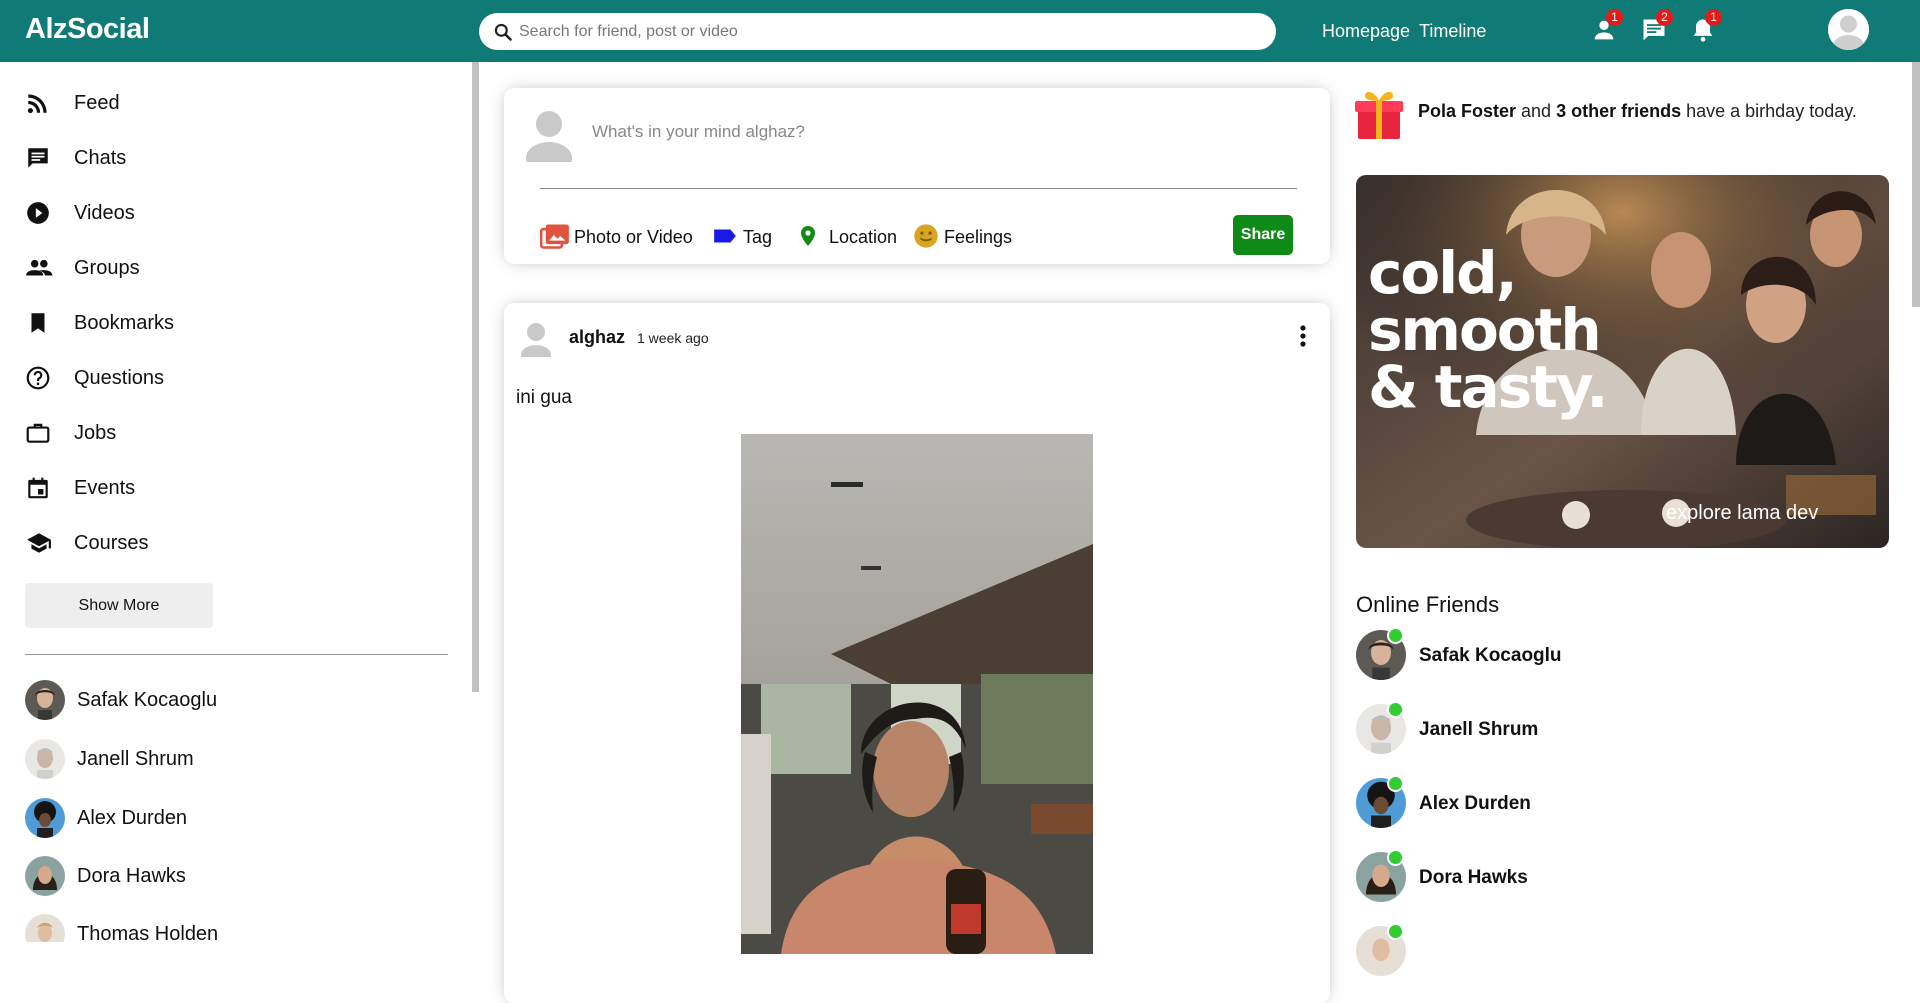  I want to click on work-outline-icon, so click(38, 433).